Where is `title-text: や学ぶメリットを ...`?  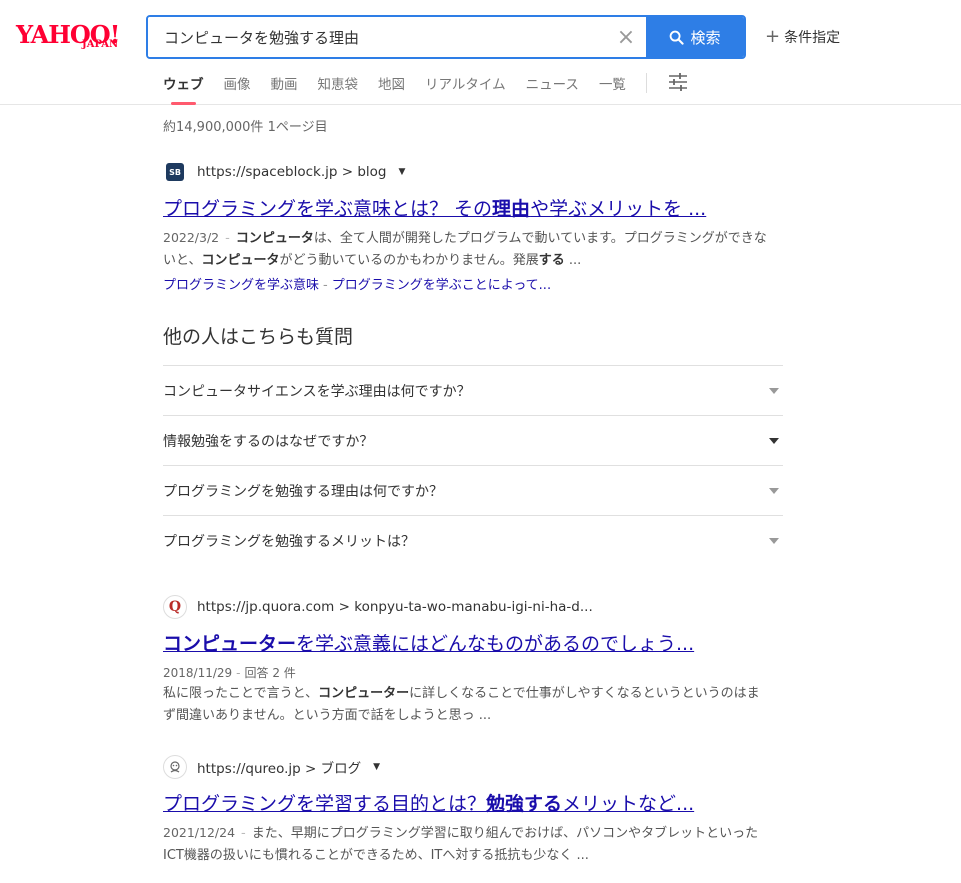 title-text: や学ぶメリットを ... is located at coordinates (618, 209).